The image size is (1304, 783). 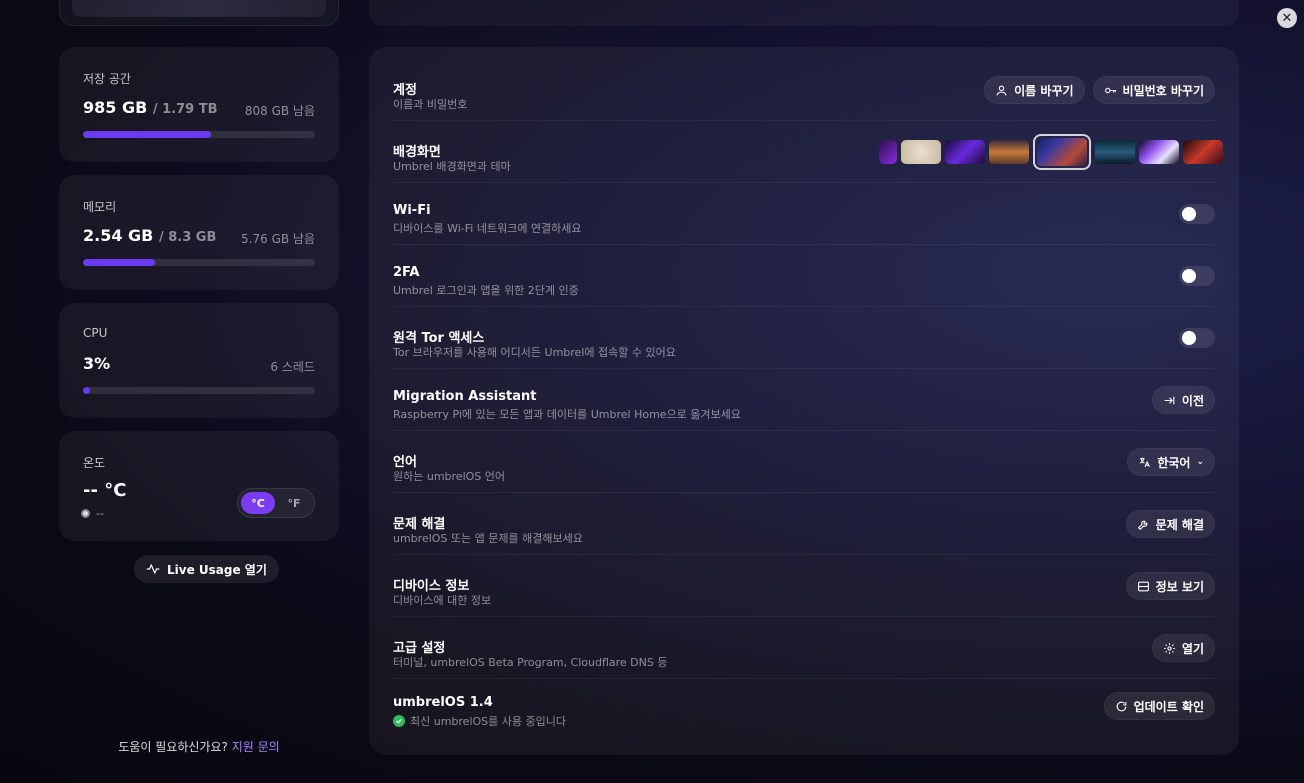 I want to click on wallpaper-picker, so click(x=1051, y=152).